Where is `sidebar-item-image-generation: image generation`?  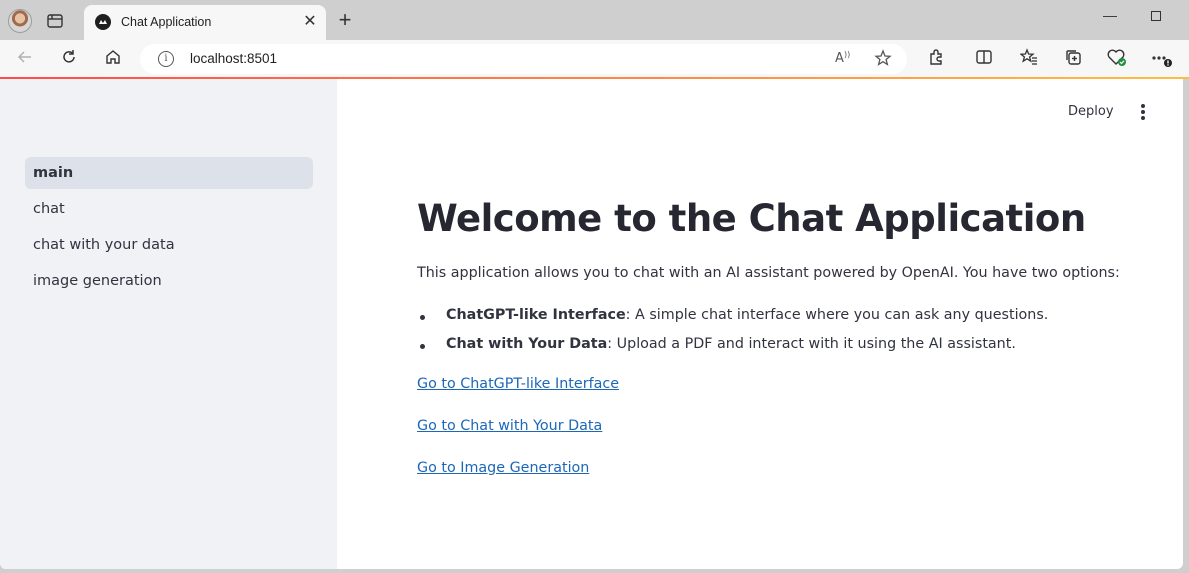
sidebar-item-image-generation: image generation is located at coordinates (169, 281).